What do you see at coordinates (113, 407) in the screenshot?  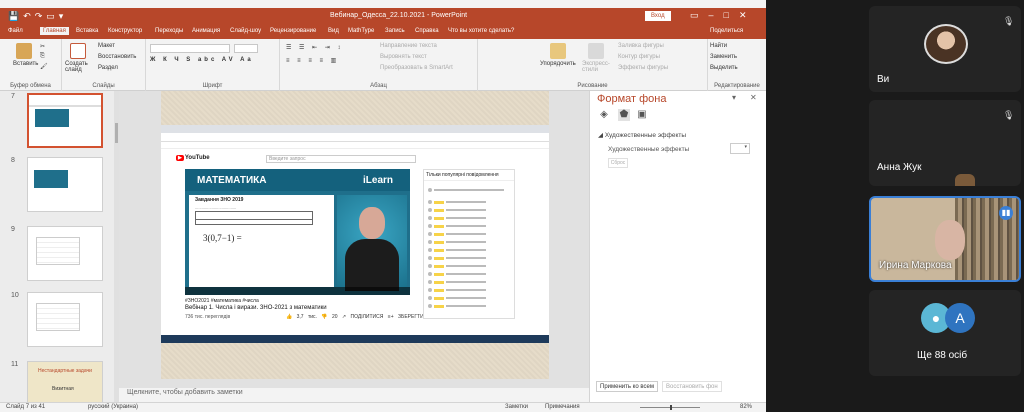 I see `language: русский (Украина)` at bounding box center [113, 407].